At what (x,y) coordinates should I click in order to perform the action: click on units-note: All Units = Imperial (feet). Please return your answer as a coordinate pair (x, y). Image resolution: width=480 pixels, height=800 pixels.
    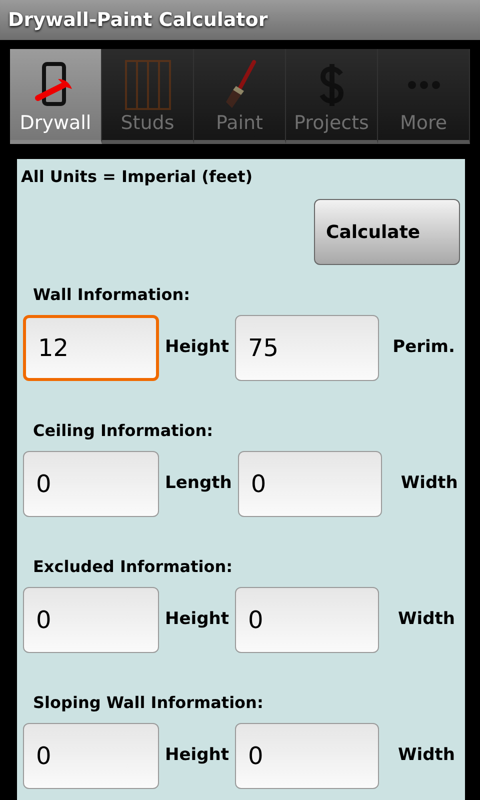
    Looking at the image, I should click on (137, 177).